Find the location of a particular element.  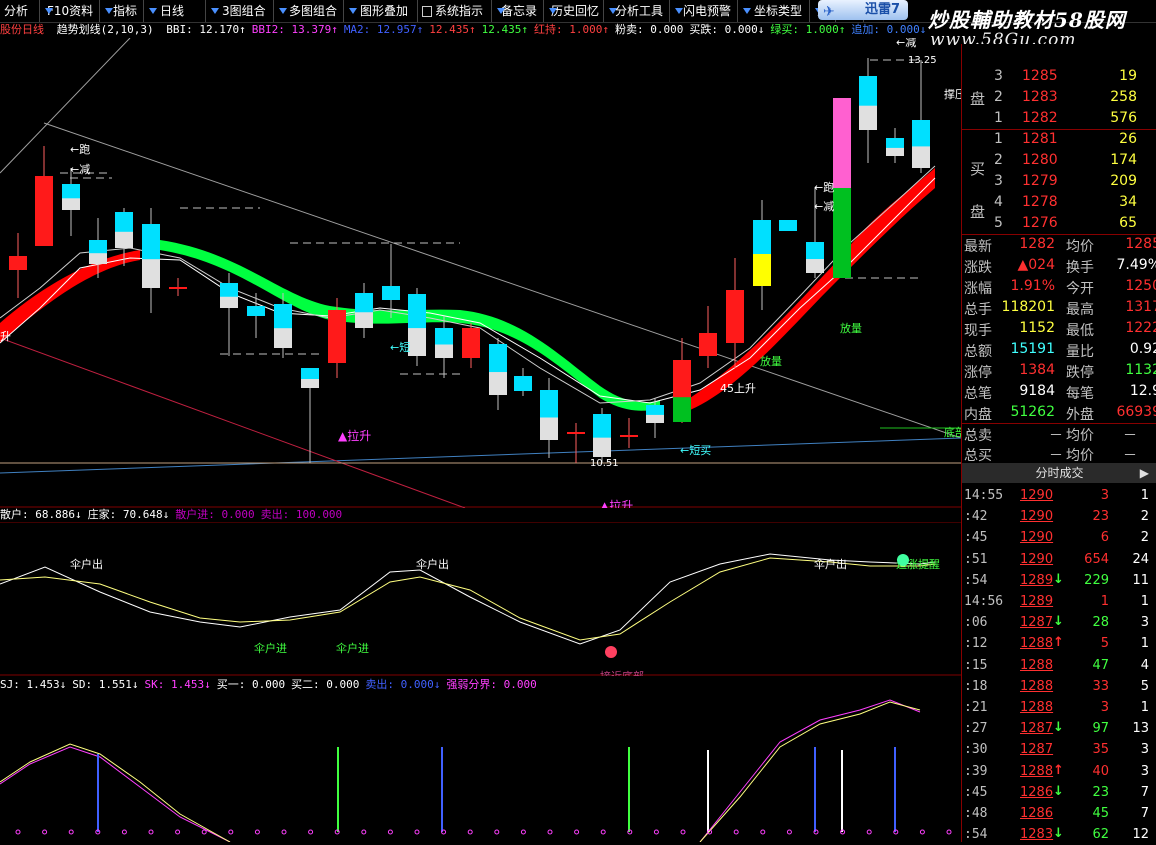

indicator-value: 追加: 0.000↓ is located at coordinates (889, 29).